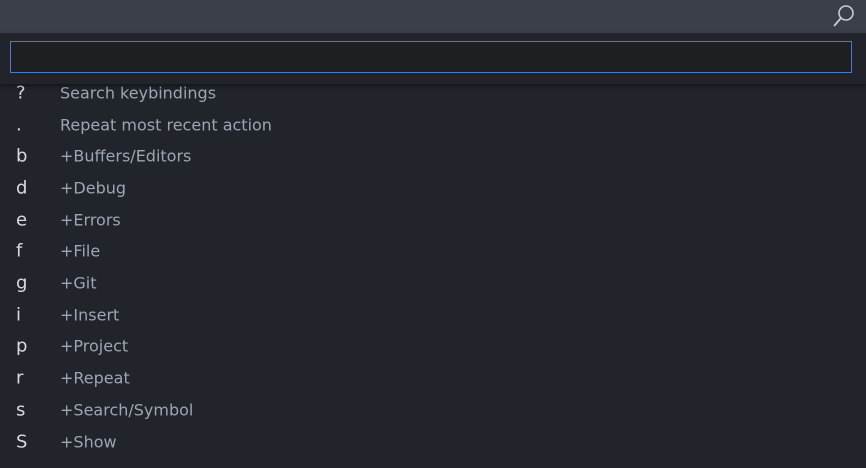 The width and height of the screenshot is (866, 468). What do you see at coordinates (19, 125) in the screenshot?
I see `shortcut-key: .` at bounding box center [19, 125].